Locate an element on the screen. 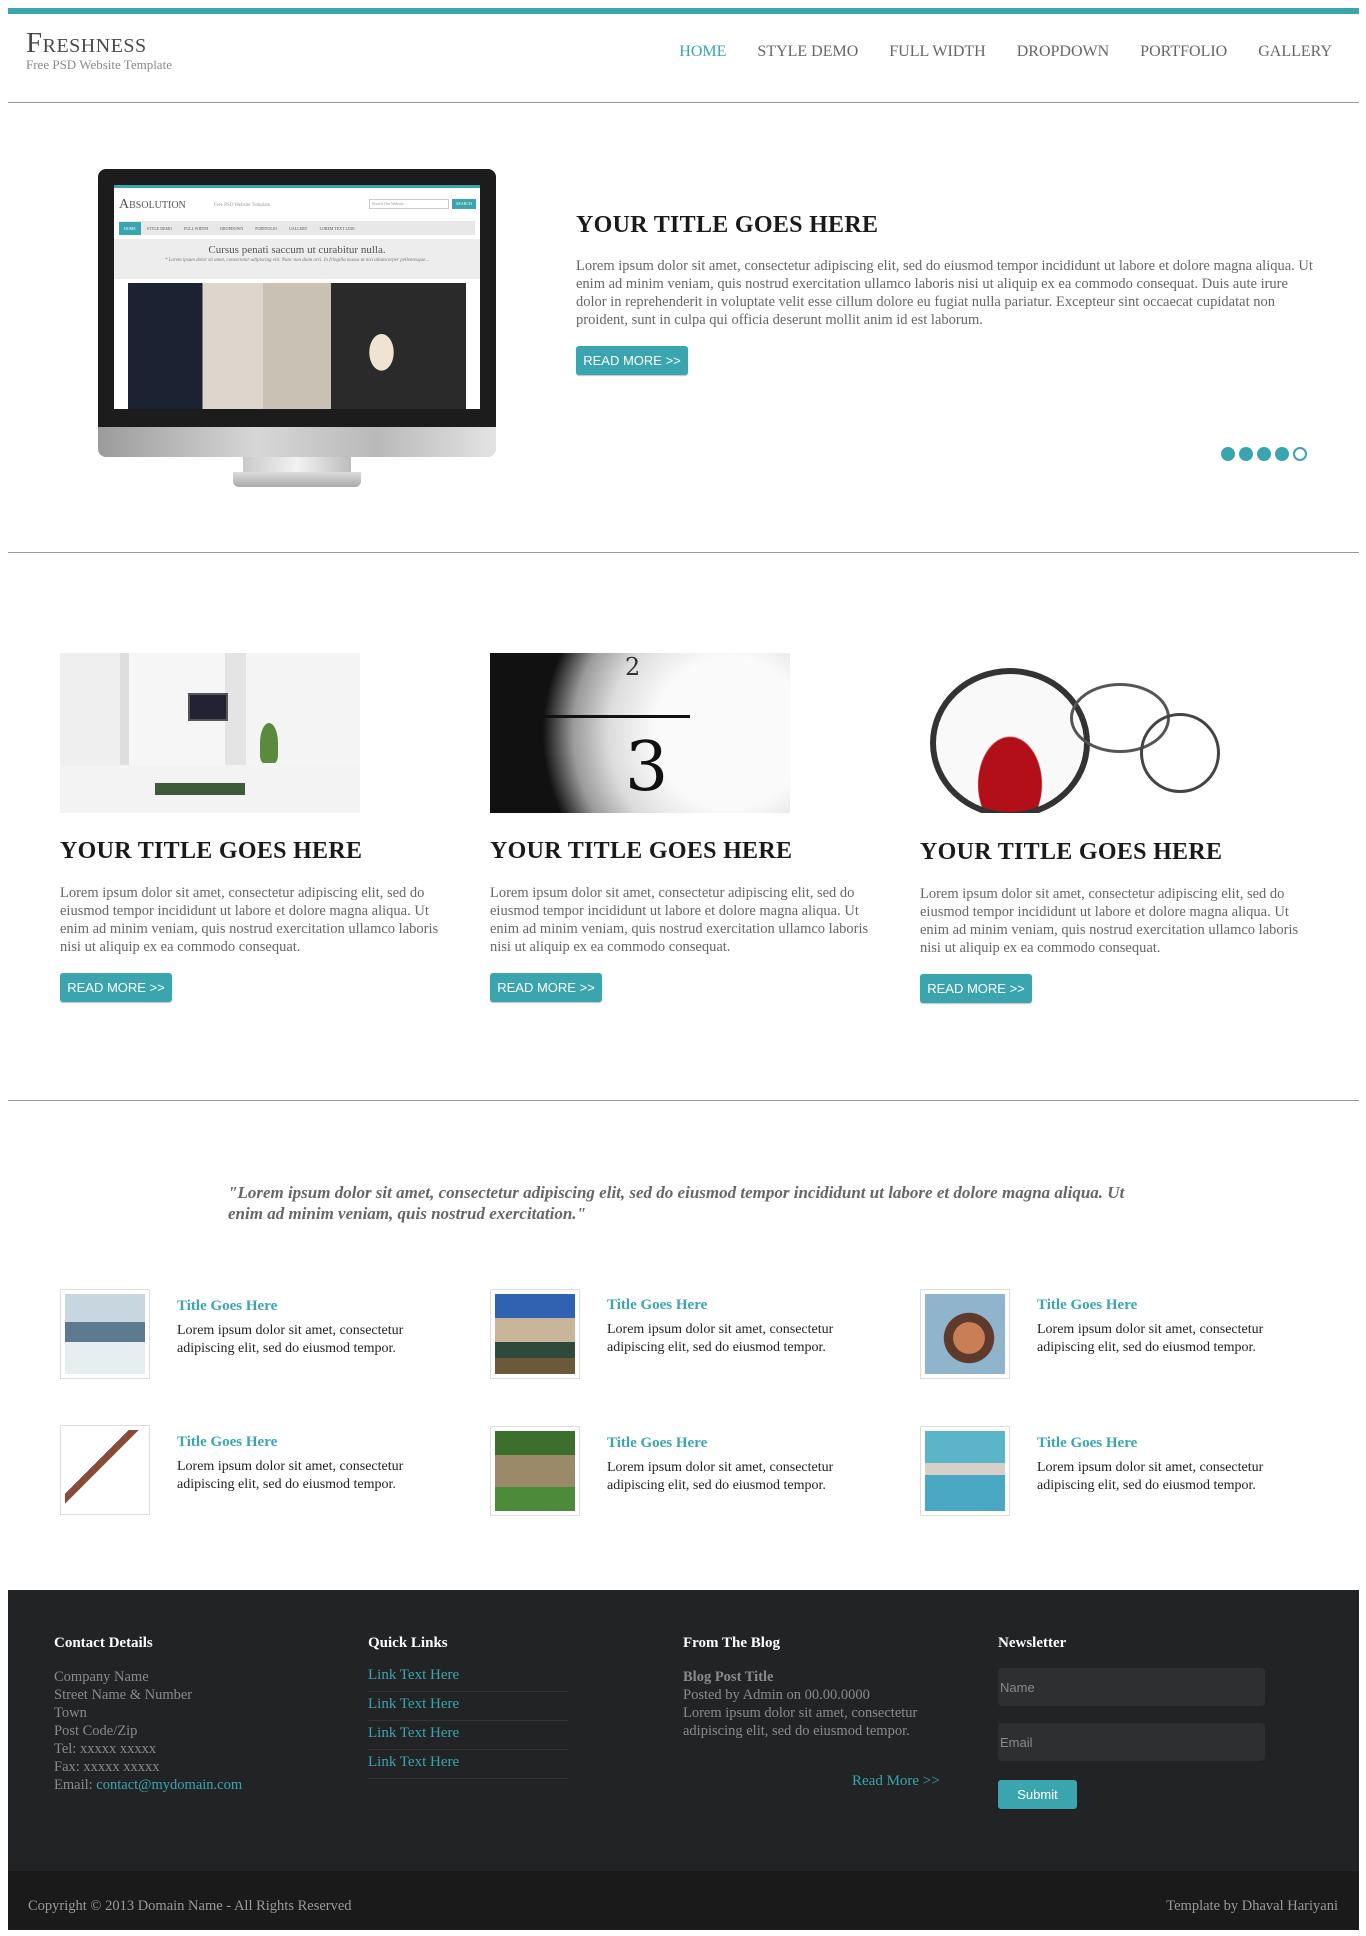  thumbnail-image-venice is located at coordinates (535, 1334).